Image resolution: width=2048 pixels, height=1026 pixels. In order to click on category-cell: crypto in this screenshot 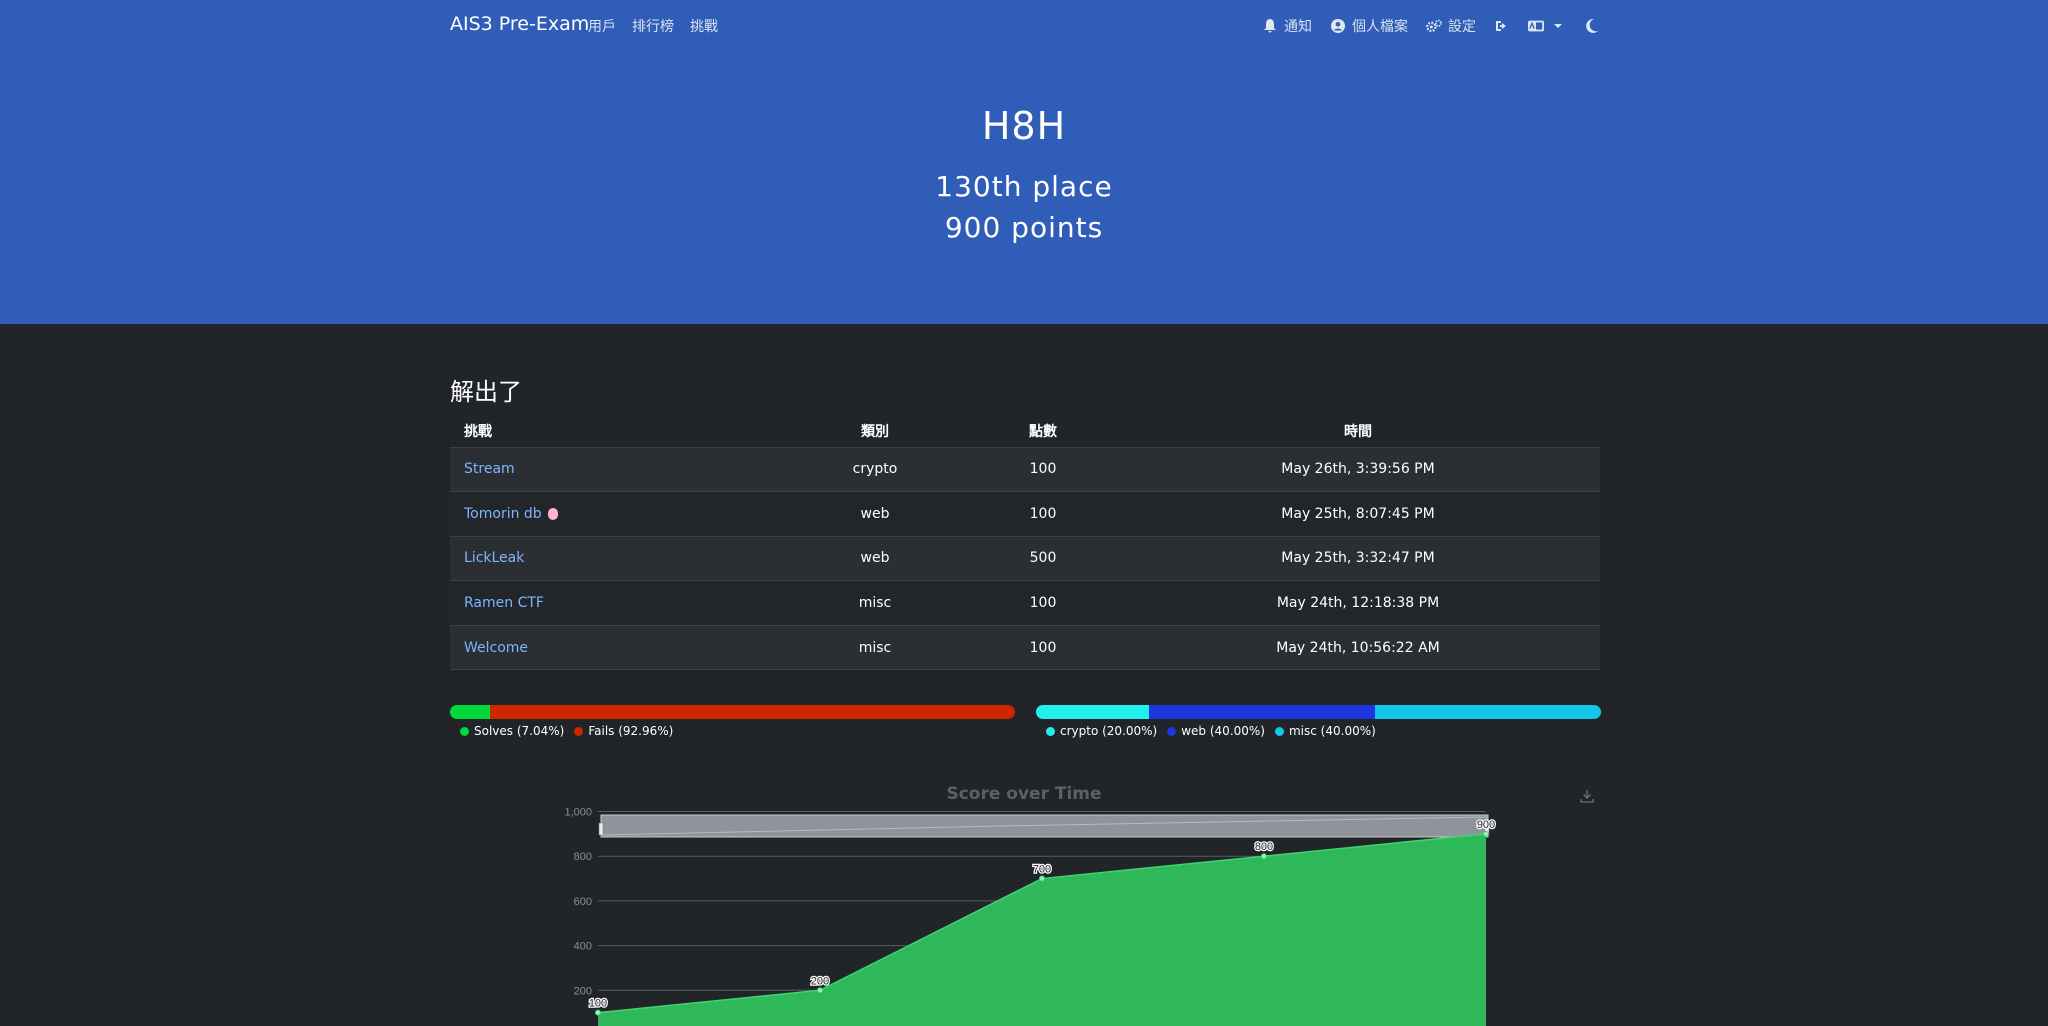, I will do `click(875, 470)`.